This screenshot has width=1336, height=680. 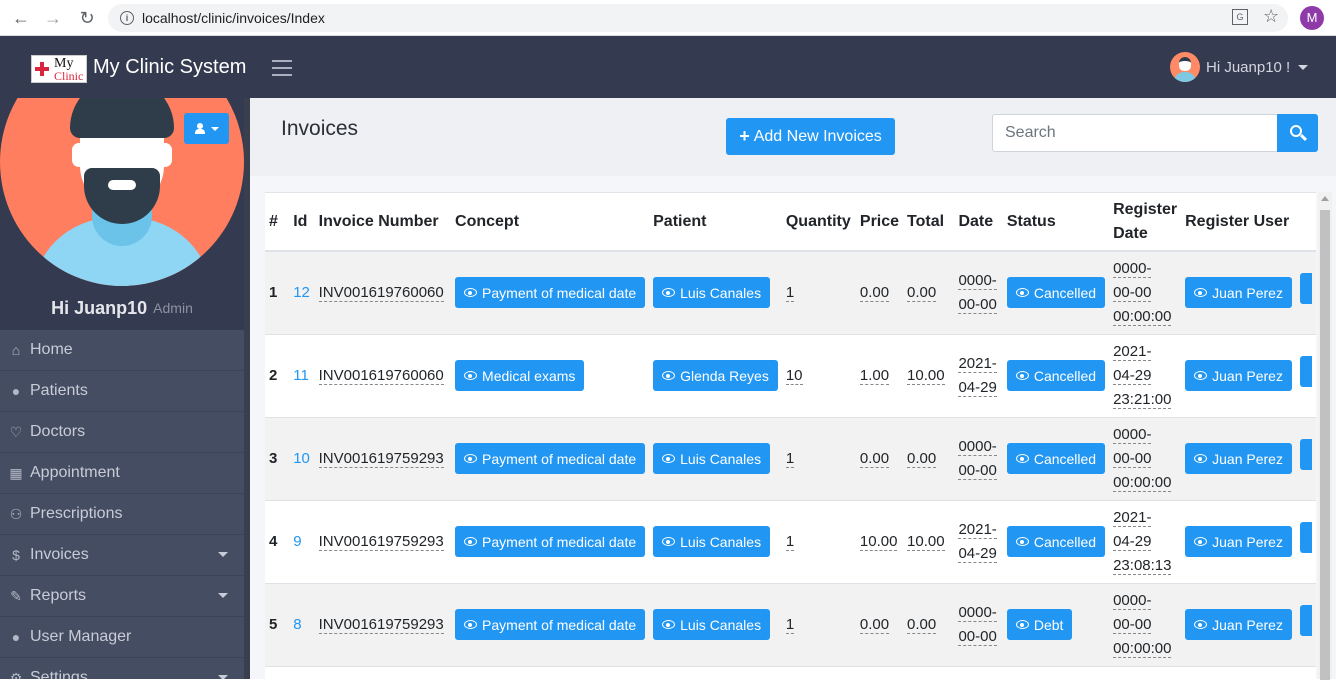 What do you see at coordinates (818, 222) in the screenshot?
I see `col-header-quantity: Quantity` at bounding box center [818, 222].